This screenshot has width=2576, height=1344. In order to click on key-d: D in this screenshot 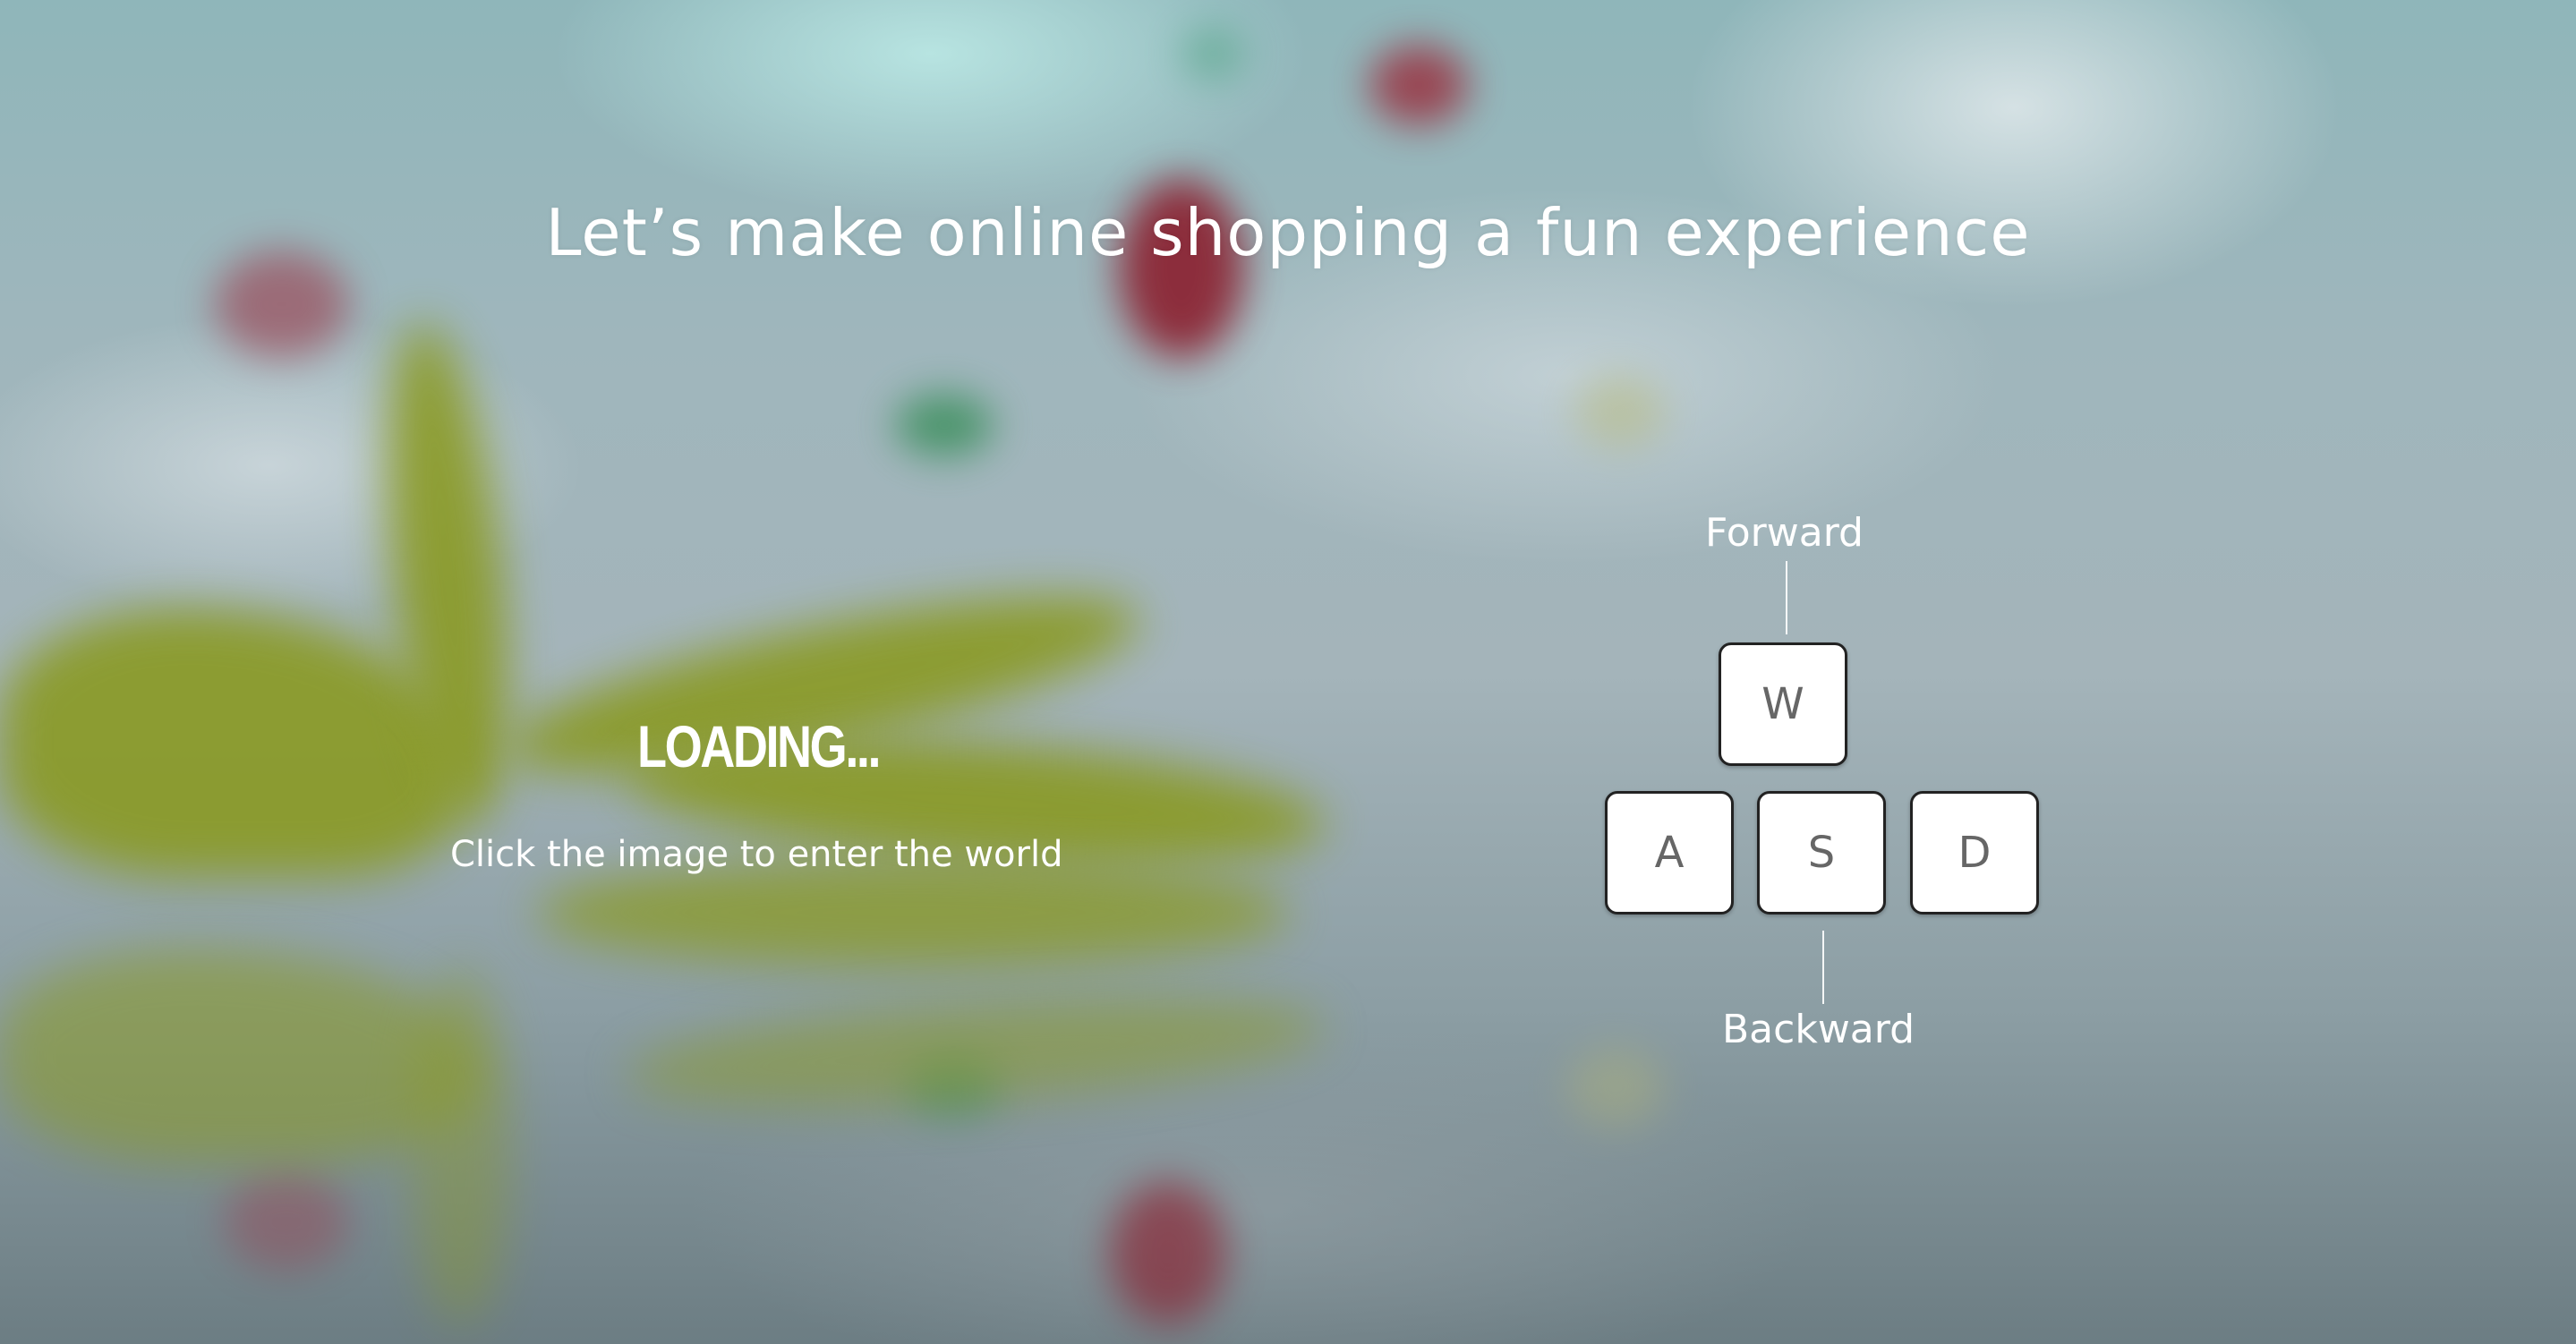, I will do `click(1974, 852)`.